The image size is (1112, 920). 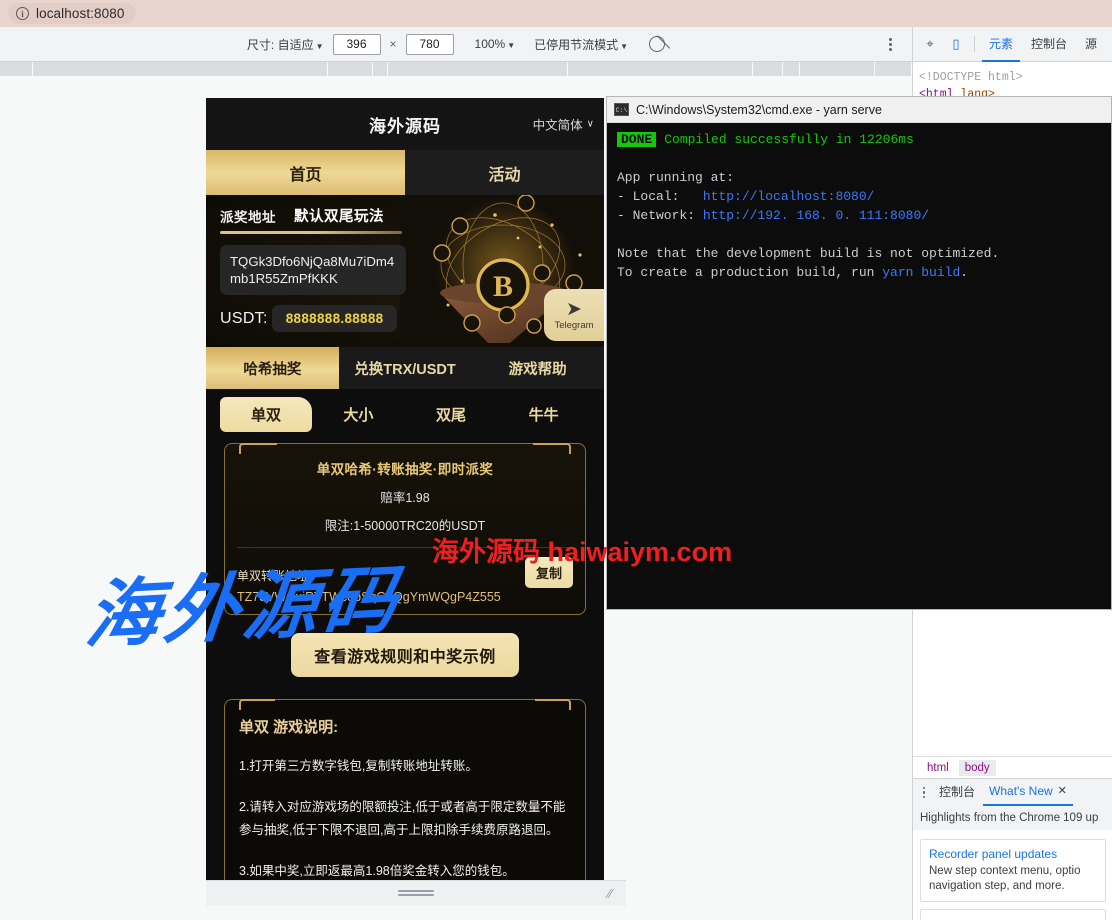 I want to click on instruction-item-3: 3.如果中奖,立即返最高1.98倍奖金转入您的钱包。, so click(x=377, y=871).